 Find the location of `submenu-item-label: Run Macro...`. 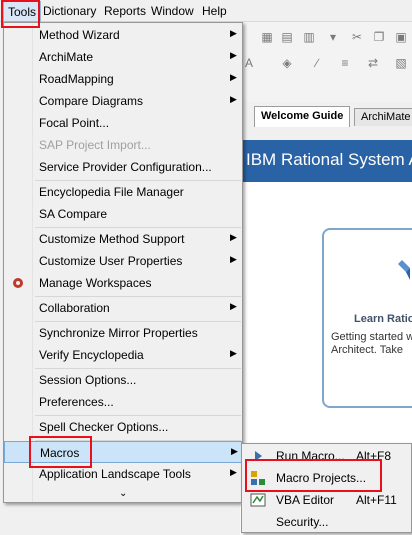

submenu-item-label: Run Macro... is located at coordinates (310, 456).